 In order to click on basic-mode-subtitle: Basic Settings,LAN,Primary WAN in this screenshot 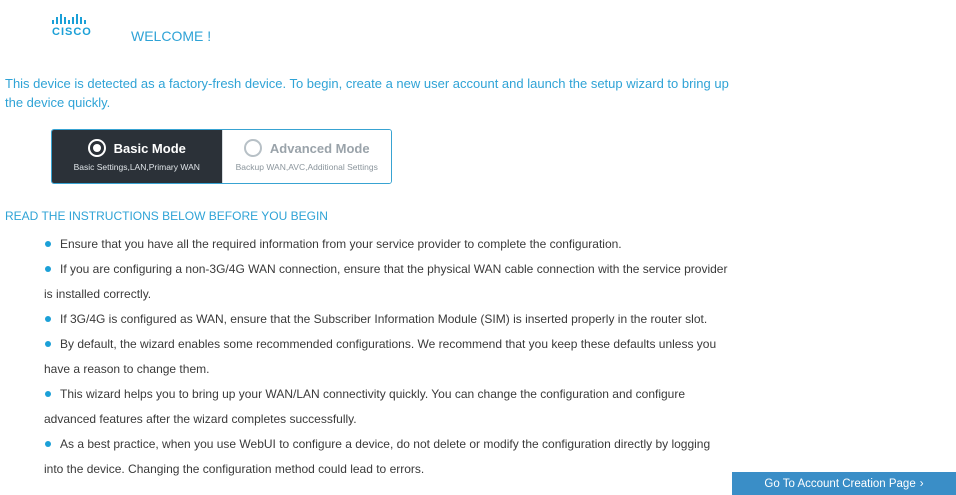, I will do `click(136, 167)`.